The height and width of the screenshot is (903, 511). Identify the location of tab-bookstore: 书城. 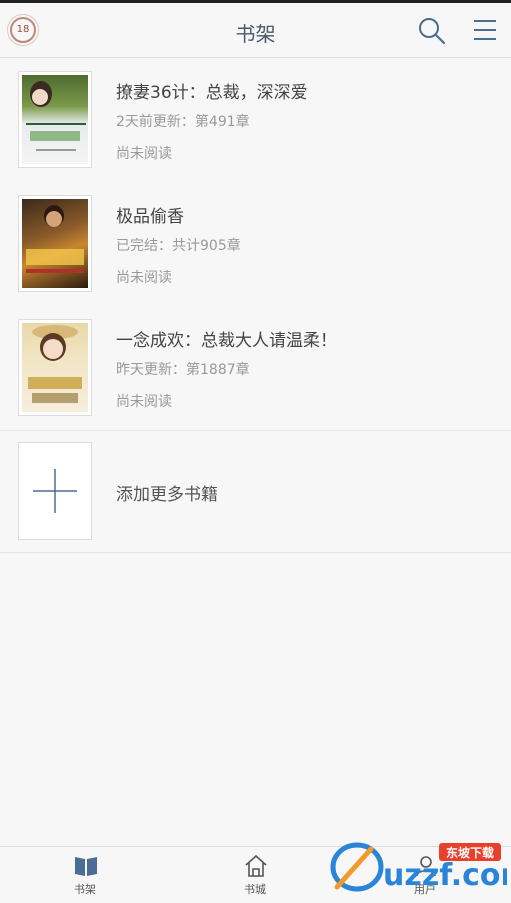
(255, 875).